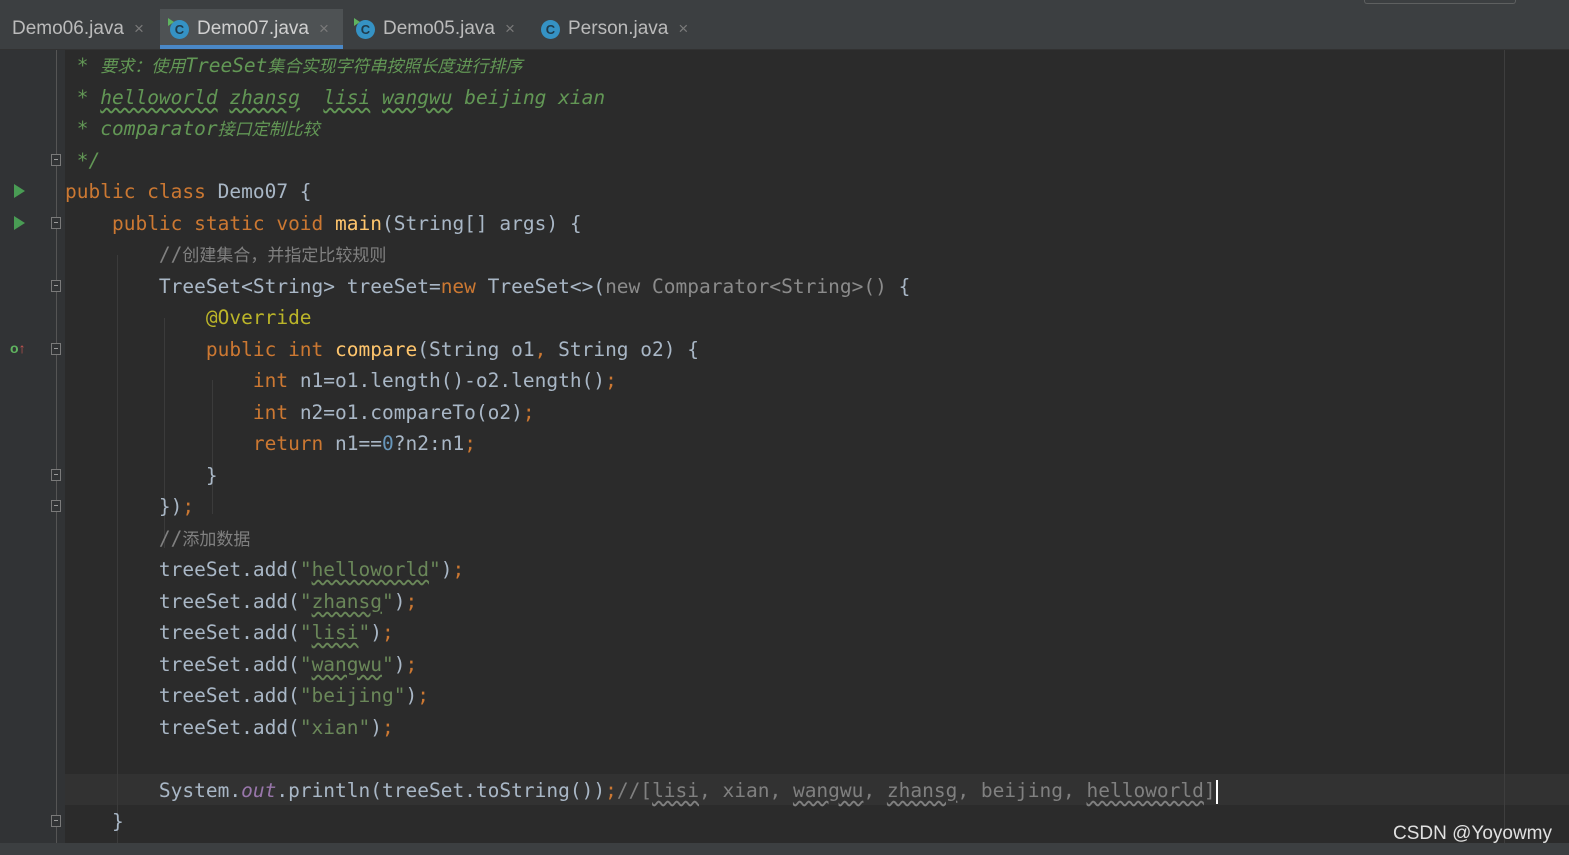 The image size is (1569, 855). What do you see at coordinates (56, 446) in the screenshot?
I see `gutter-separator` at bounding box center [56, 446].